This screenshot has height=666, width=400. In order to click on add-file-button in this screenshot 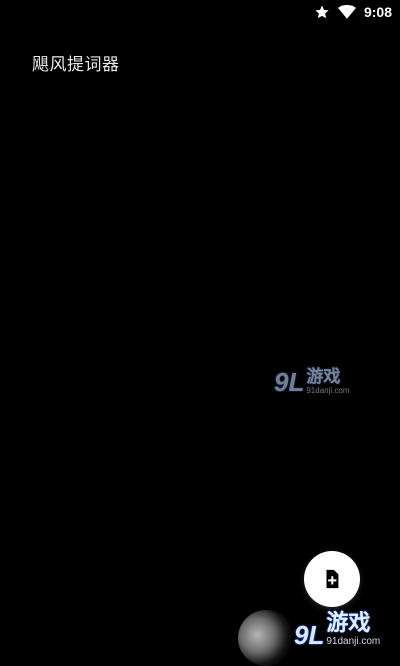, I will do `click(332, 579)`.